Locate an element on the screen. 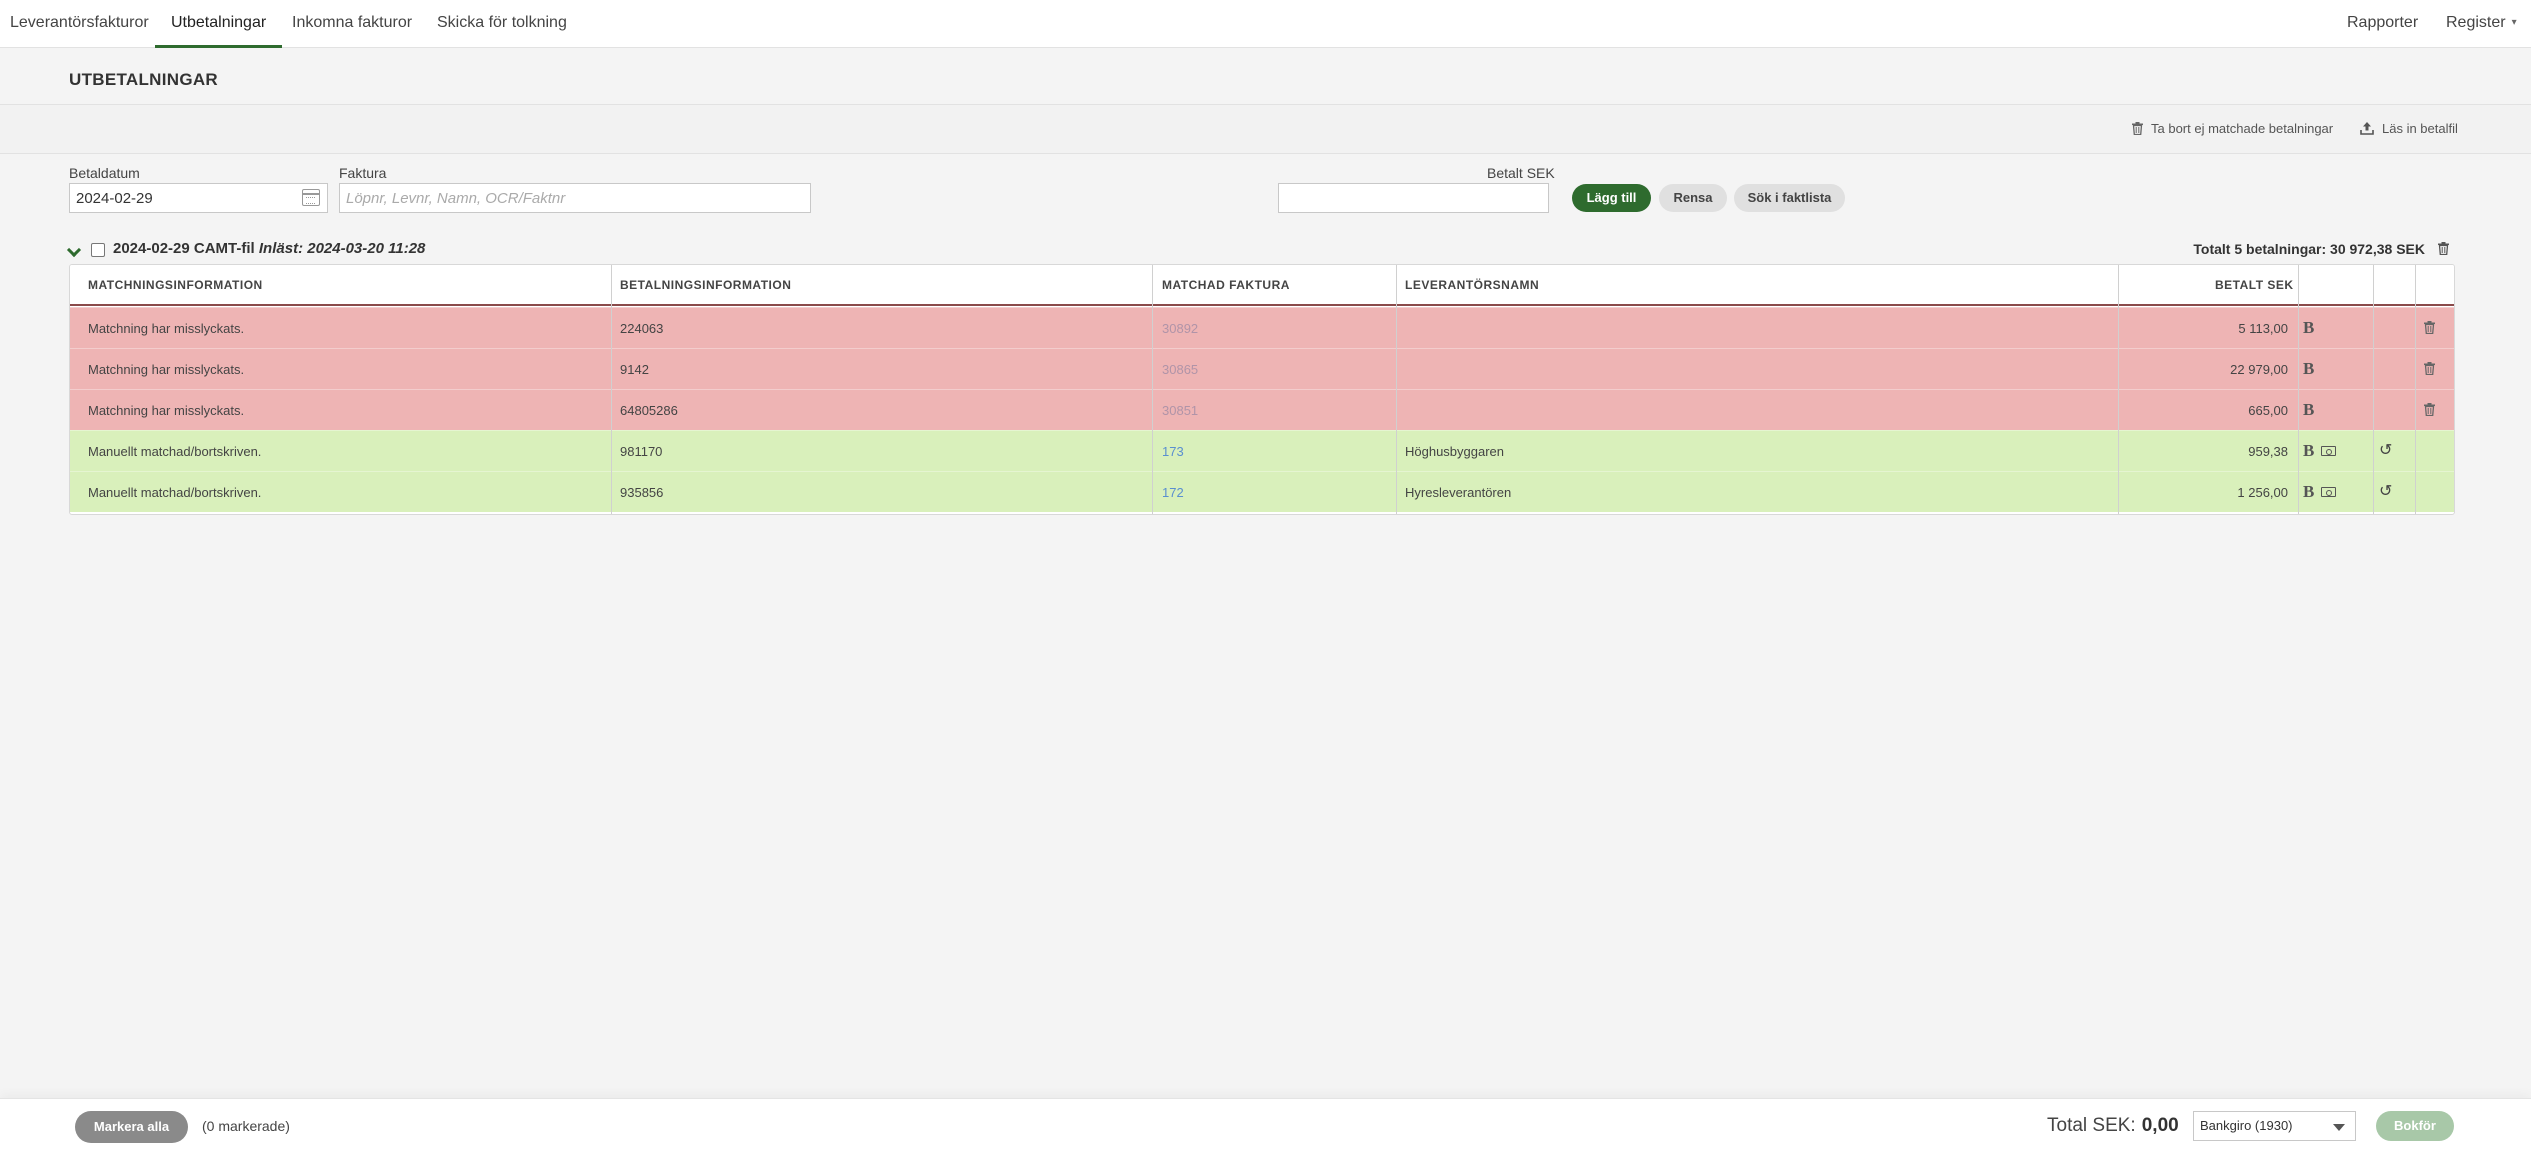  nav-register-label: Register is located at coordinates (2476, 23).